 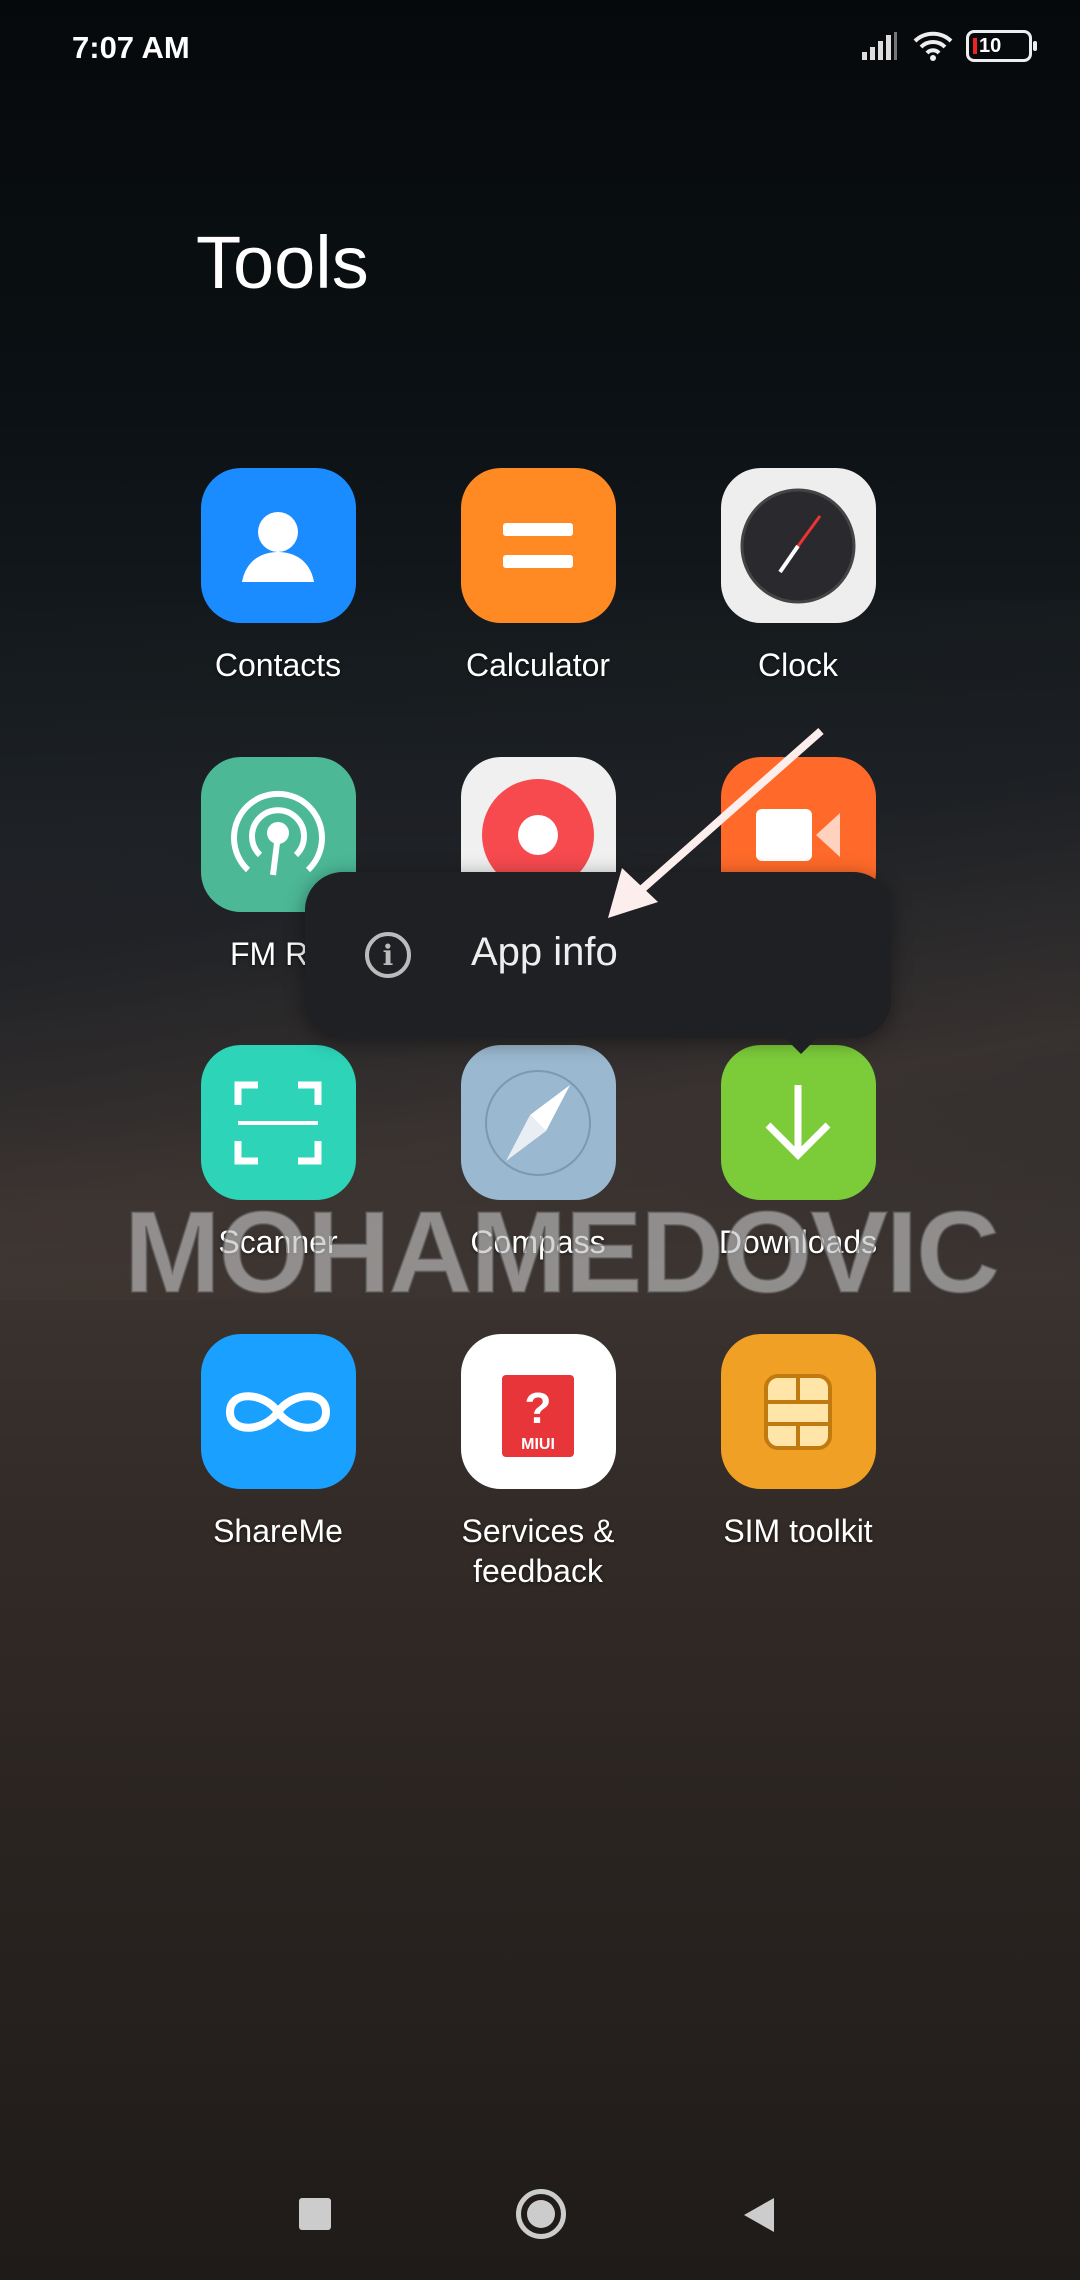 What do you see at coordinates (538, 1444) in the screenshot?
I see `svg-text: MIUI` at bounding box center [538, 1444].